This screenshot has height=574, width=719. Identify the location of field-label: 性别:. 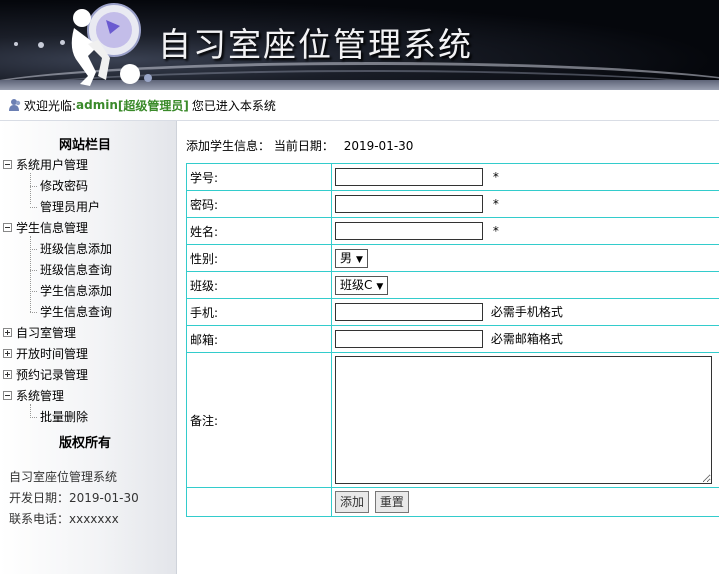
(259, 258).